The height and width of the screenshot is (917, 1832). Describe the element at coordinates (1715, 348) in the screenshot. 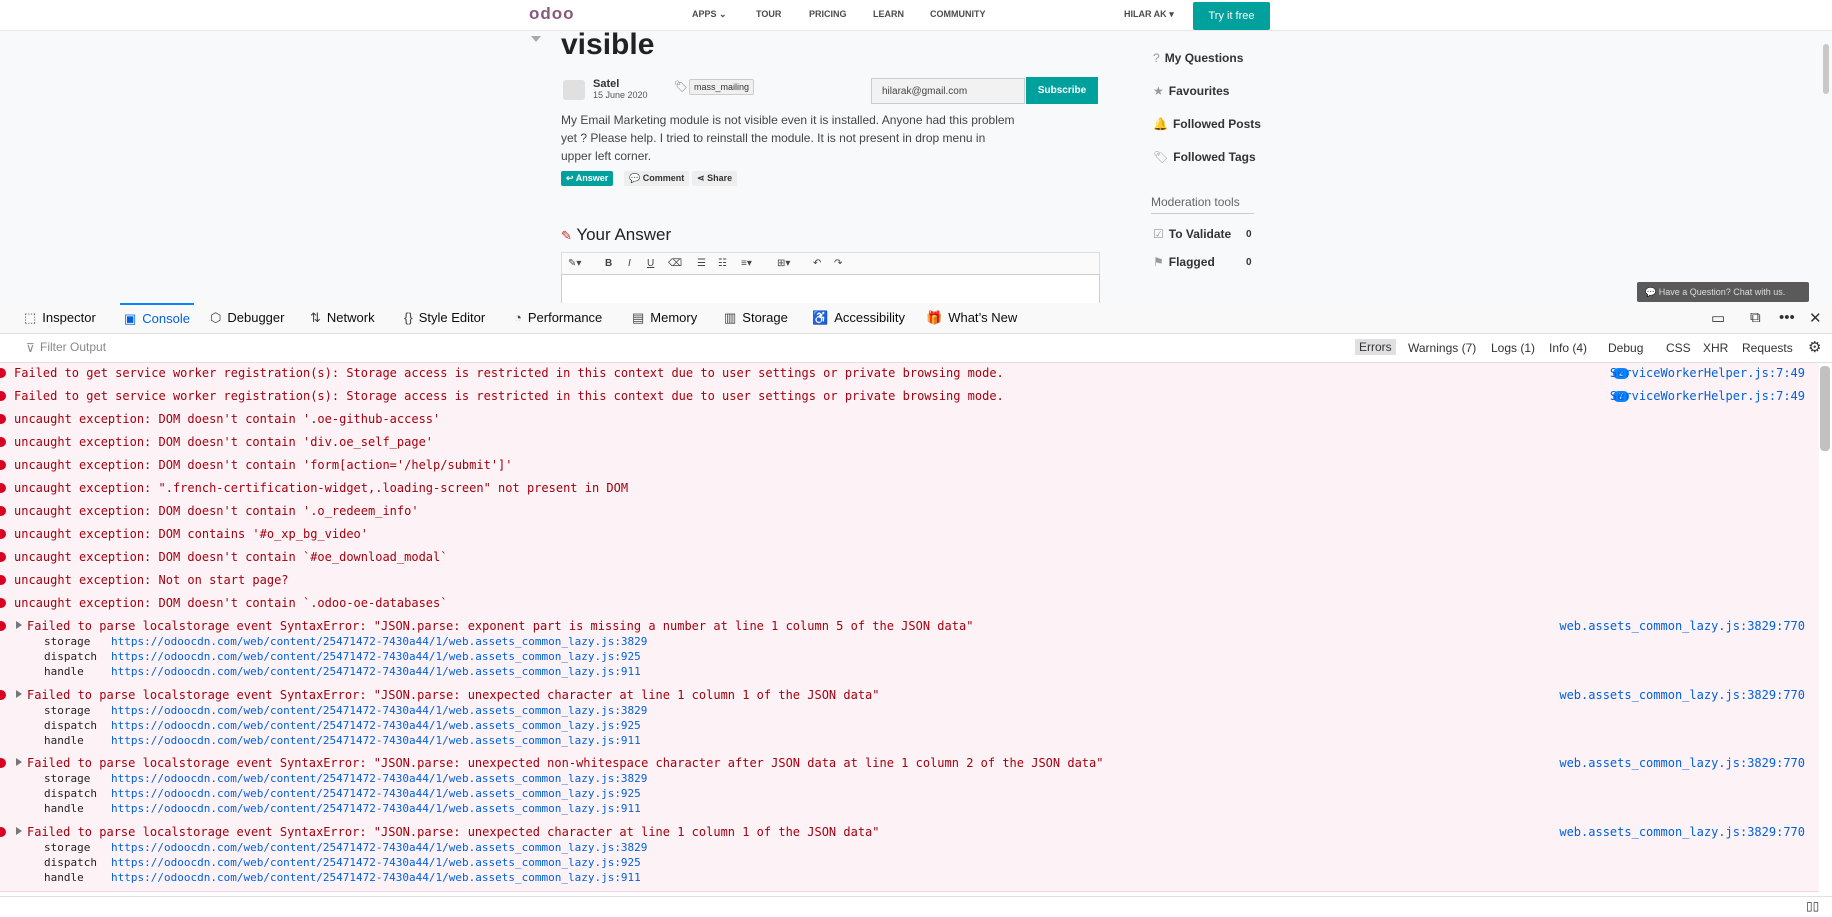

I see `filter-xhr: XHR` at that location.